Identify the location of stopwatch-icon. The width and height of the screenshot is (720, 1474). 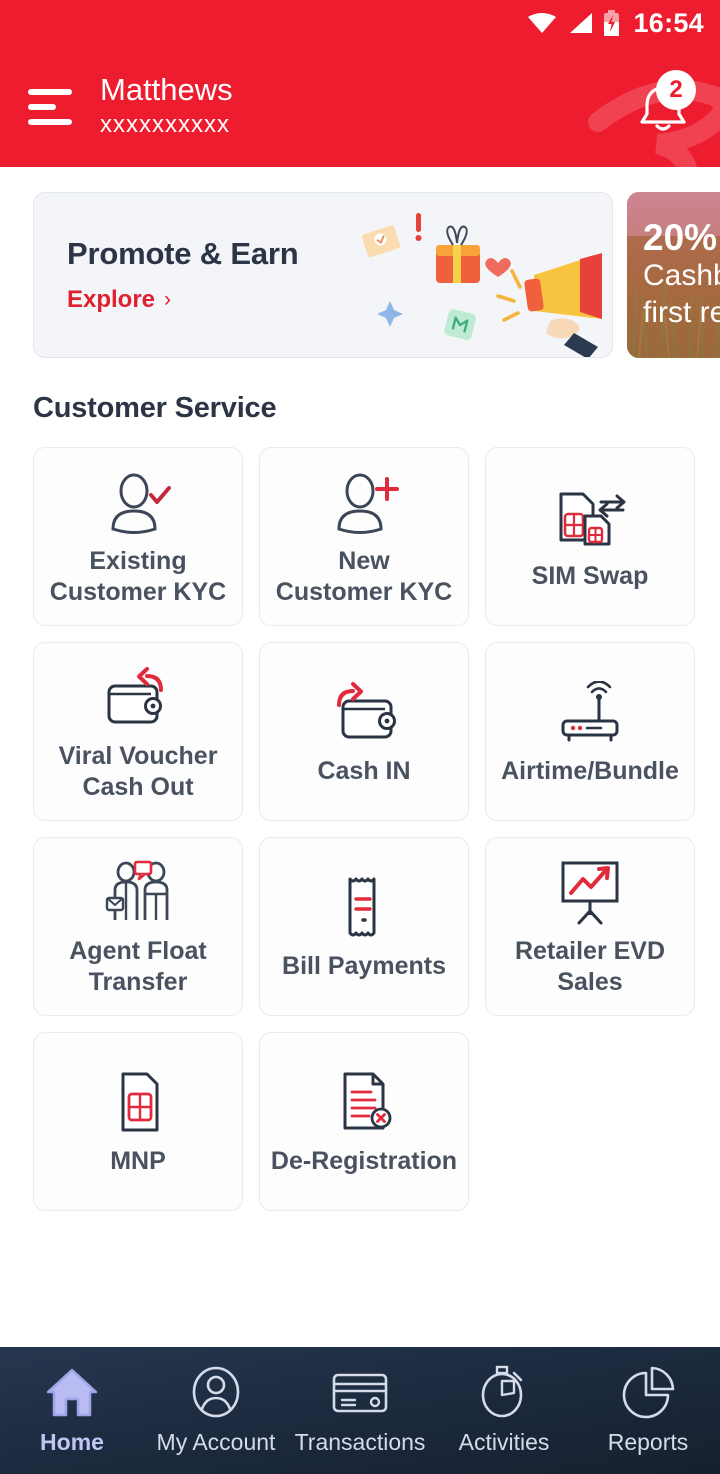
(502, 1391).